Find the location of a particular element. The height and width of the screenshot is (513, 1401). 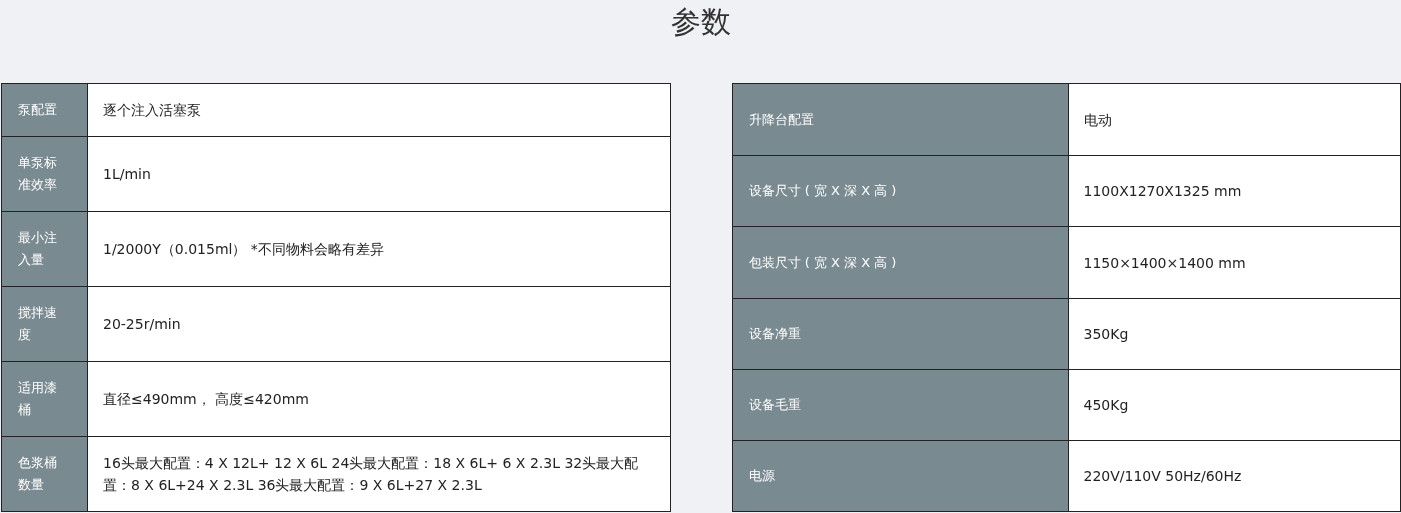

row-label: 设备尺寸 ( 宽 X 深 X 高 ) is located at coordinates (900, 191).